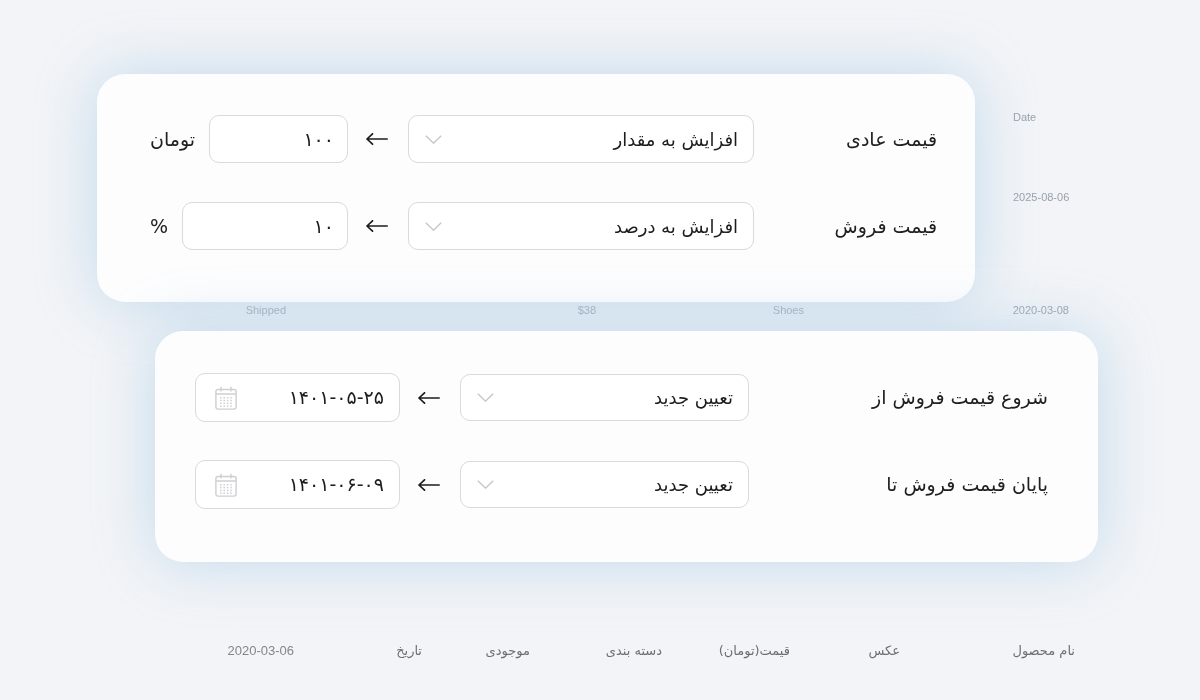 This screenshot has width=1200, height=700. I want to click on dropdown: افزایش به مقدار, so click(581, 139).